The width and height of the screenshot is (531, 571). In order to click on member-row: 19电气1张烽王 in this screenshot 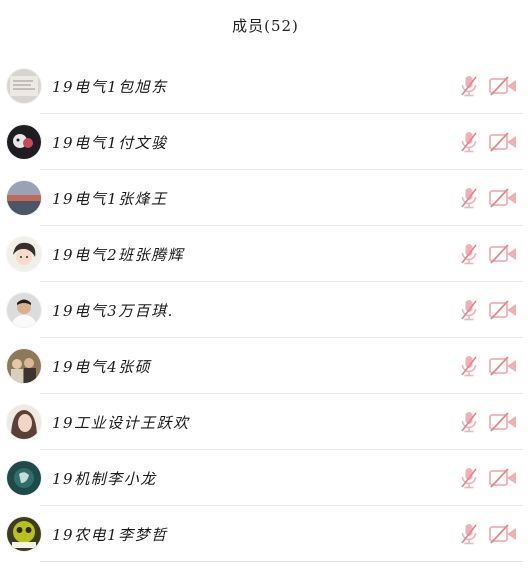, I will do `click(265, 198)`.